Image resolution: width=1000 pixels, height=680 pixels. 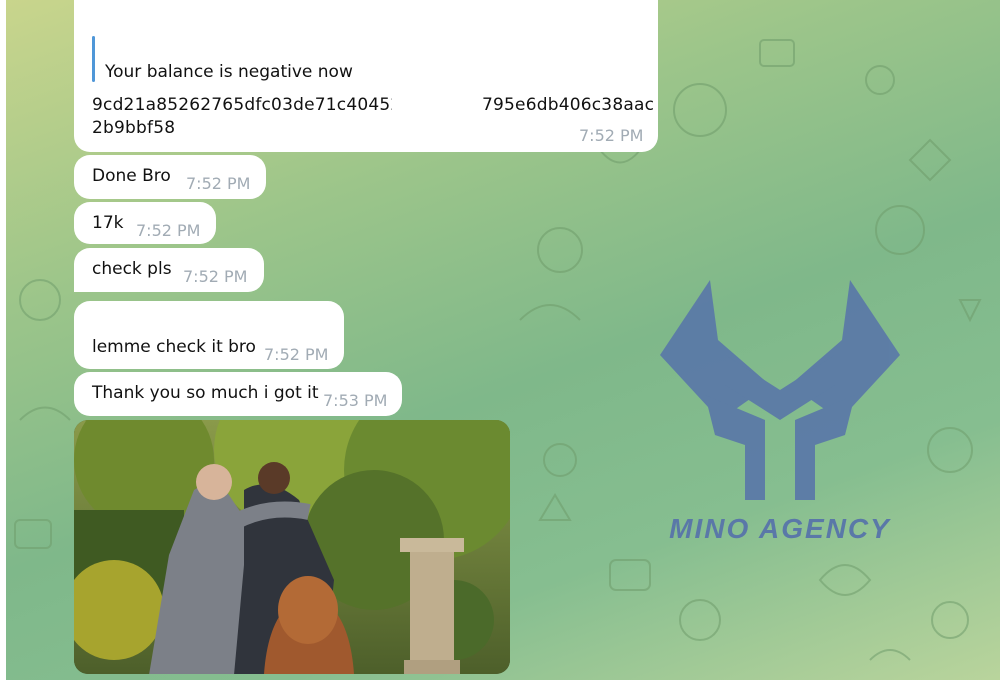 What do you see at coordinates (174, 347) in the screenshot?
I see `message-text: lemme check it bro` at bounding box center [174, 347].